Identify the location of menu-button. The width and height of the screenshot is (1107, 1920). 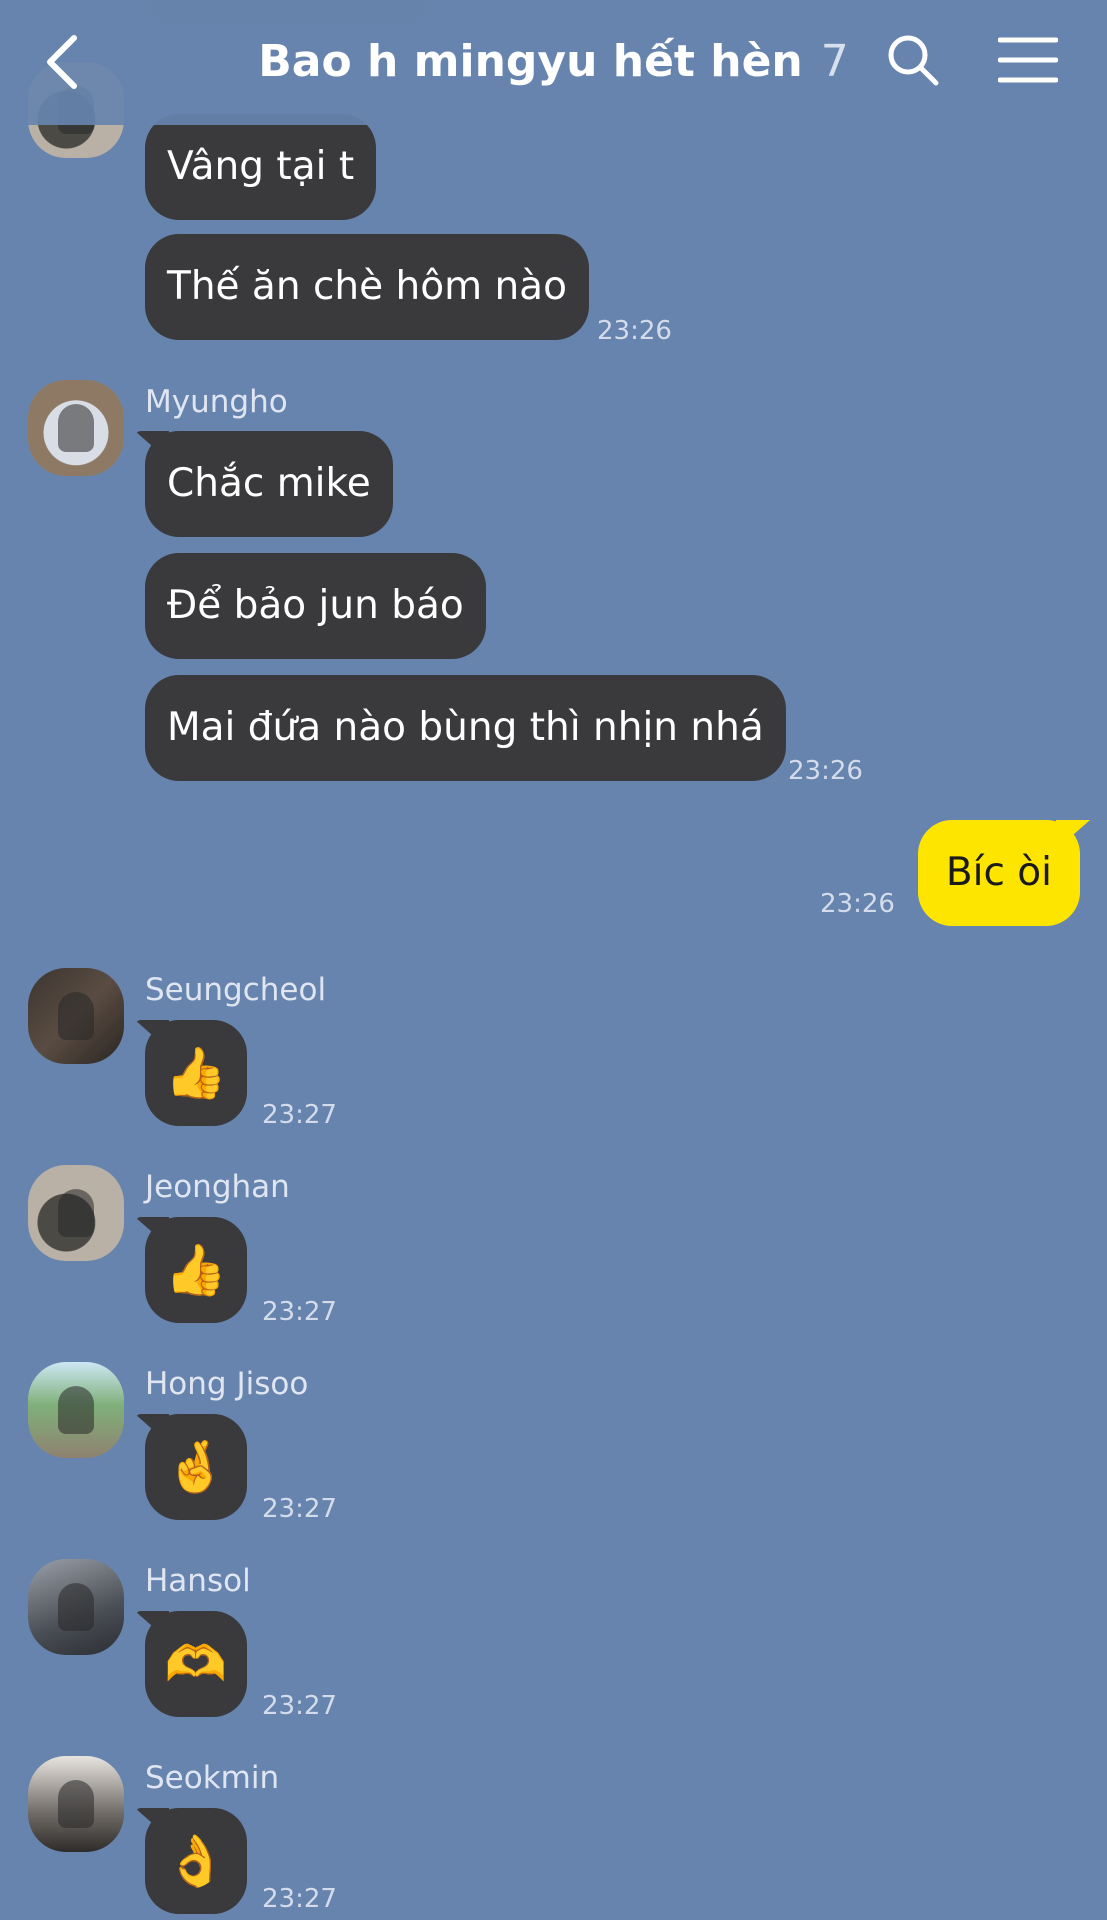
(1028, 60).